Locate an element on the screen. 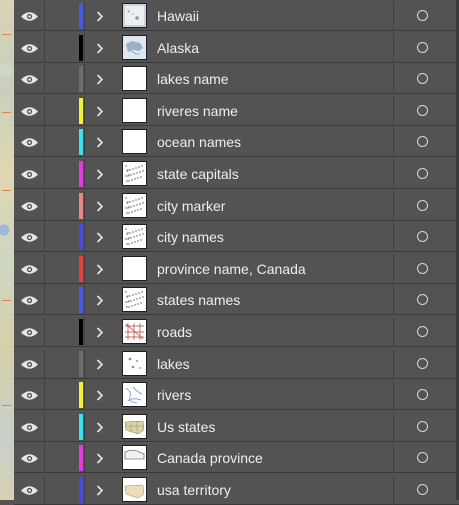  layer-row: city names is located at coordinates (236, 237).